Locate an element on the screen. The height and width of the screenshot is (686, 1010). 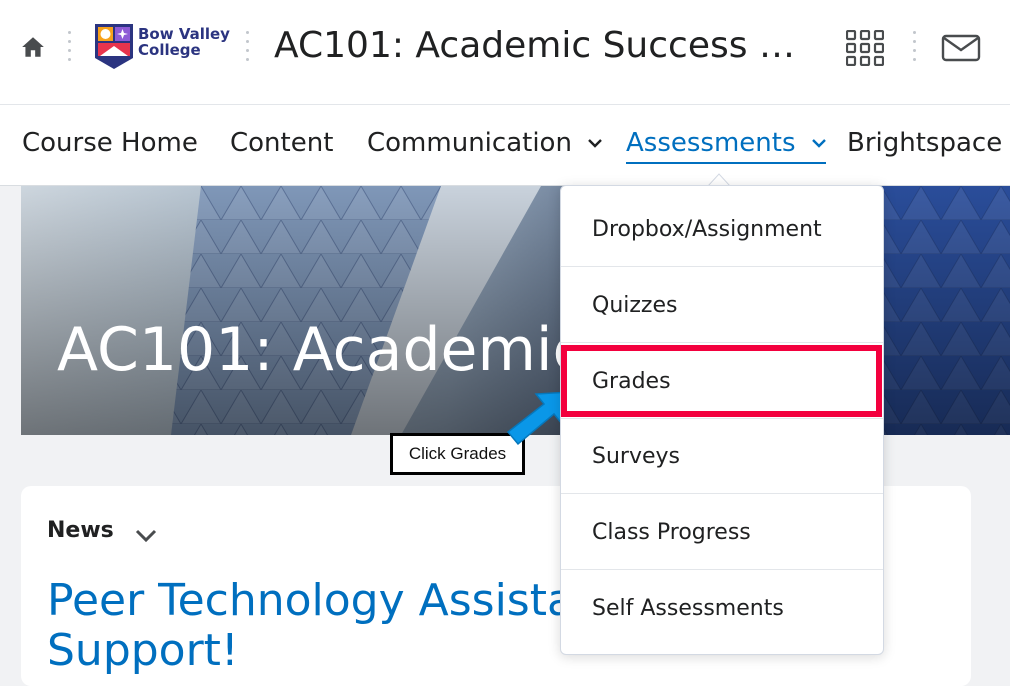
college-logo-mark-icon is located at coordinates (114, 46).